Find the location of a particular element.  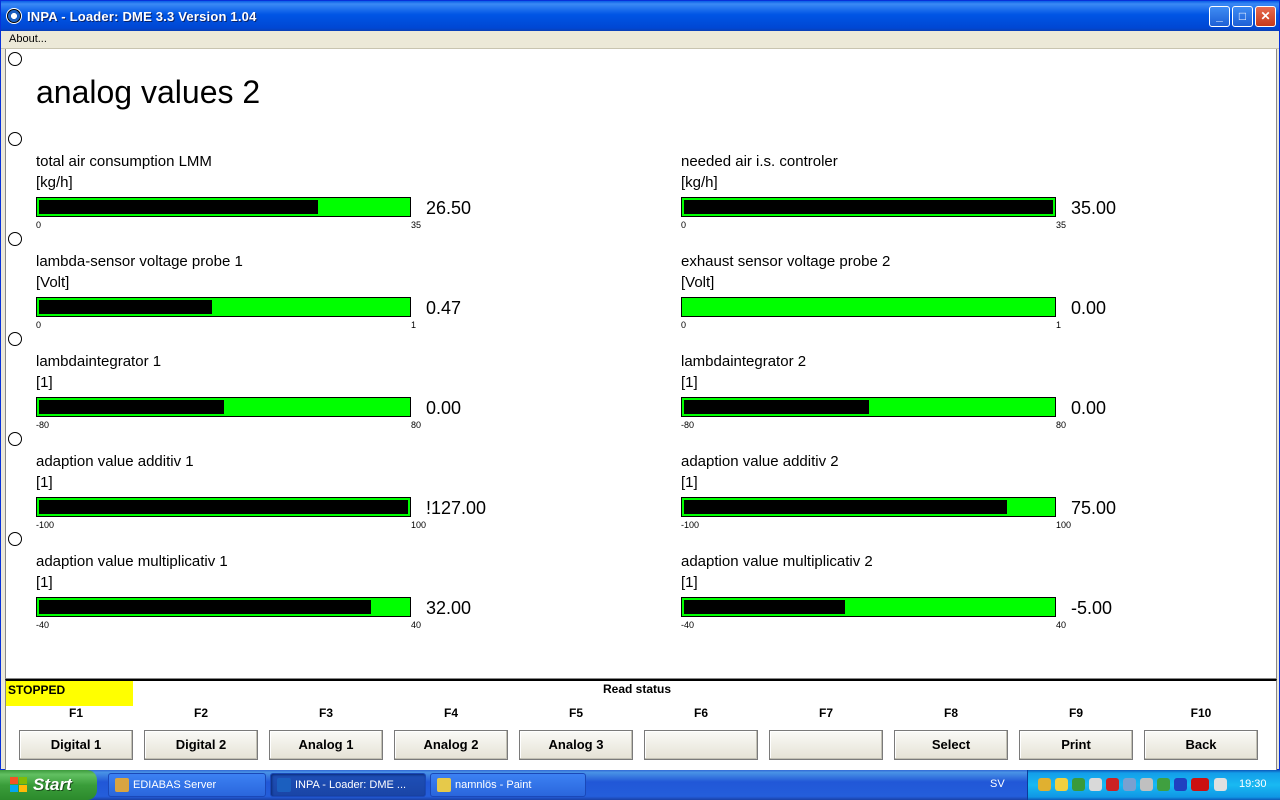

fkey-button-f10: Back is located at coordinates (1201, 745).